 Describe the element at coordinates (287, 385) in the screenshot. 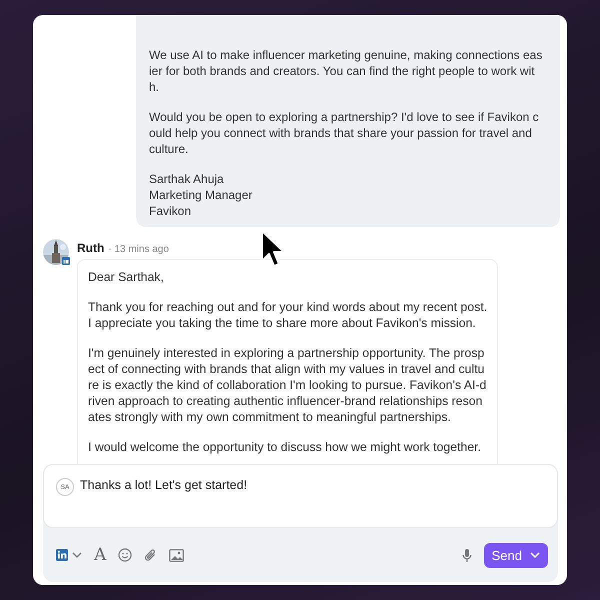

I see `message-paragraph: I'm genuinely interested in exploring a partnership opportunity. The prosp ect of connecting with brands that align with my values in travel and cultu re is exactly the kind of collaboration I'm looking to pursue. Favikon's AI-d riven approach to creating authentic influencer-brand relationships reson ates strongly with my own commitment to meaningful partnerships.` at that location.